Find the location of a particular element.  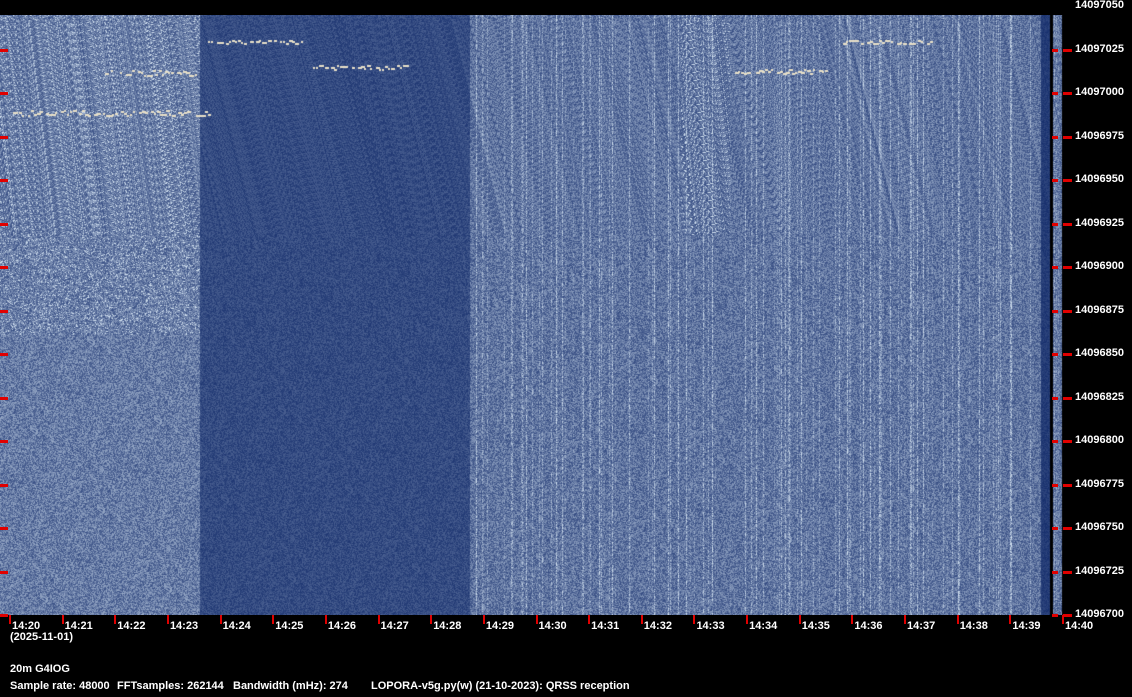

x-tick-label: 14:27 is located at coordinates (394, 626).